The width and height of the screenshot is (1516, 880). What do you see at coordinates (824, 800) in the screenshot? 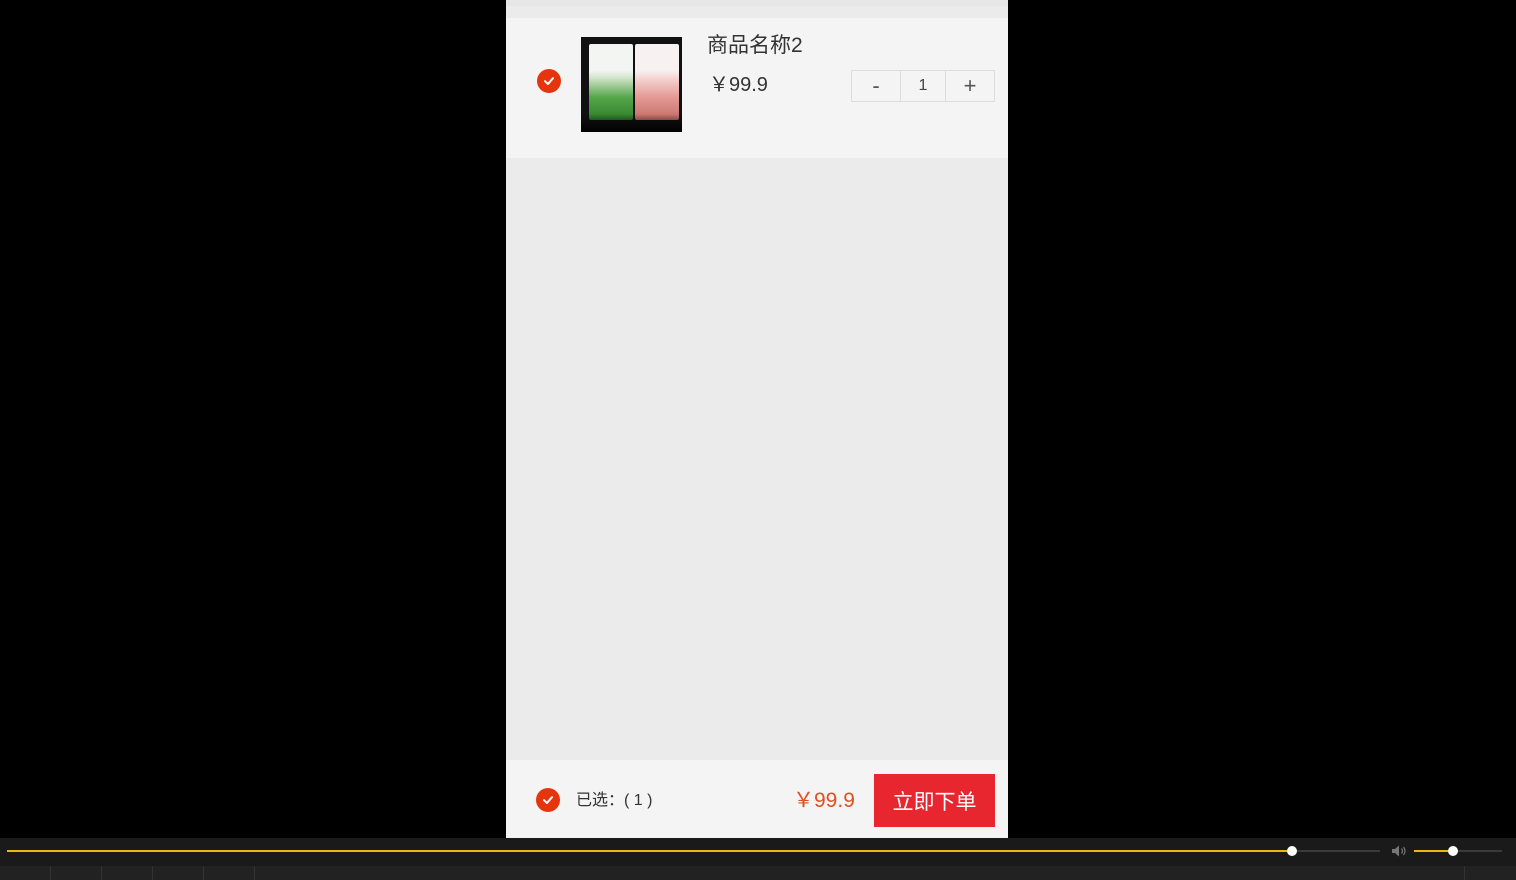
I see `total-price: ￥99.9` at bounding box center [824, 800].